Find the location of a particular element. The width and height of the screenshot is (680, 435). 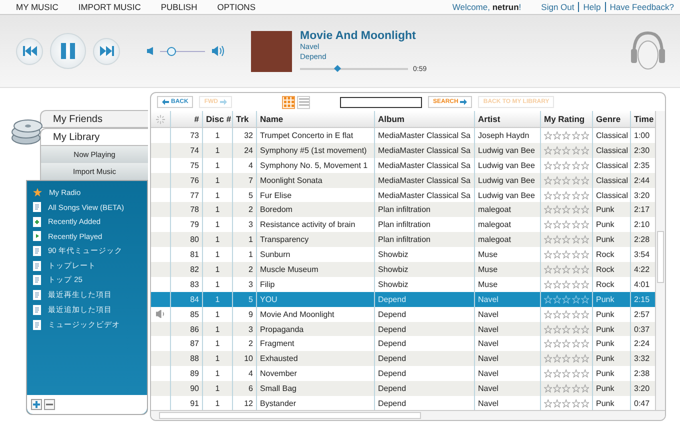

table-cell: Classical is located at coordinates (612, 165).